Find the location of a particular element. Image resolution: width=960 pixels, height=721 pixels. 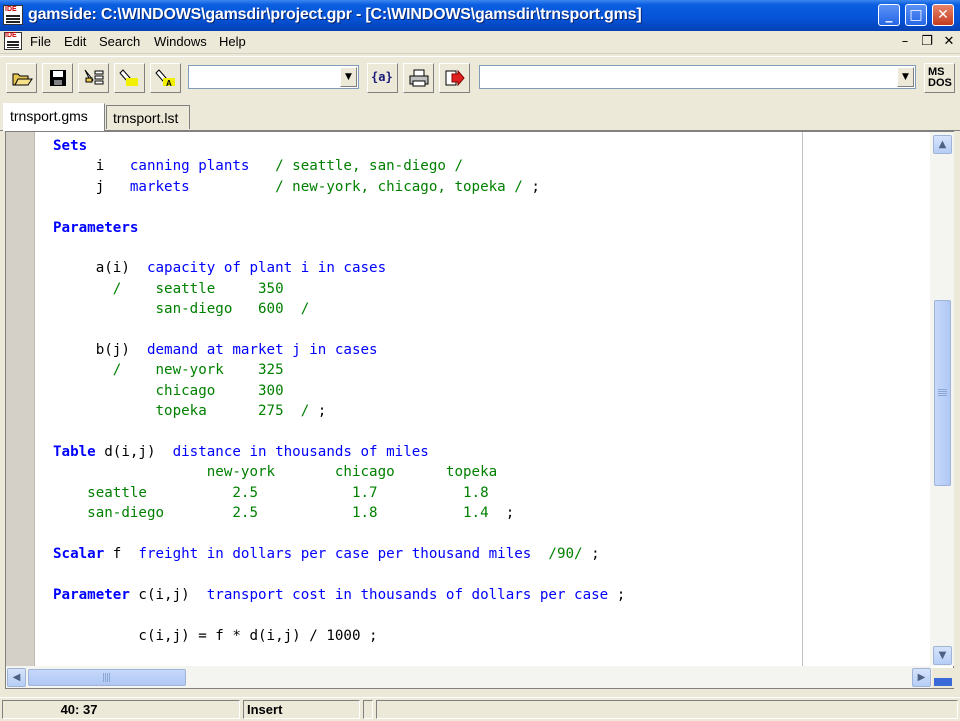

highlighter-a-button: A is located at coordinates (165, 78).